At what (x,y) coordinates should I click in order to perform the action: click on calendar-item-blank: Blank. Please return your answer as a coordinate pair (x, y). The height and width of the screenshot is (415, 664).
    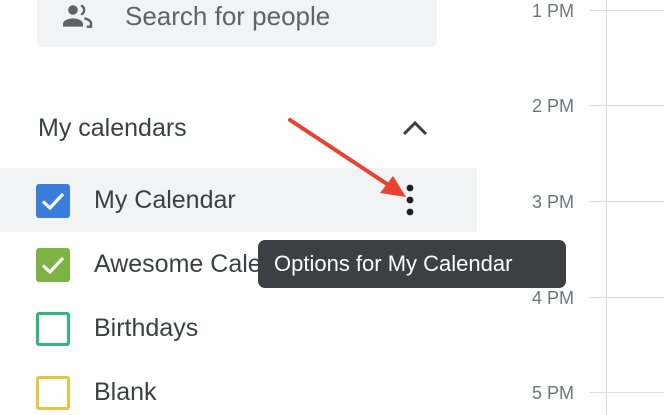
    Looking at the image, I should click on (238, 387).